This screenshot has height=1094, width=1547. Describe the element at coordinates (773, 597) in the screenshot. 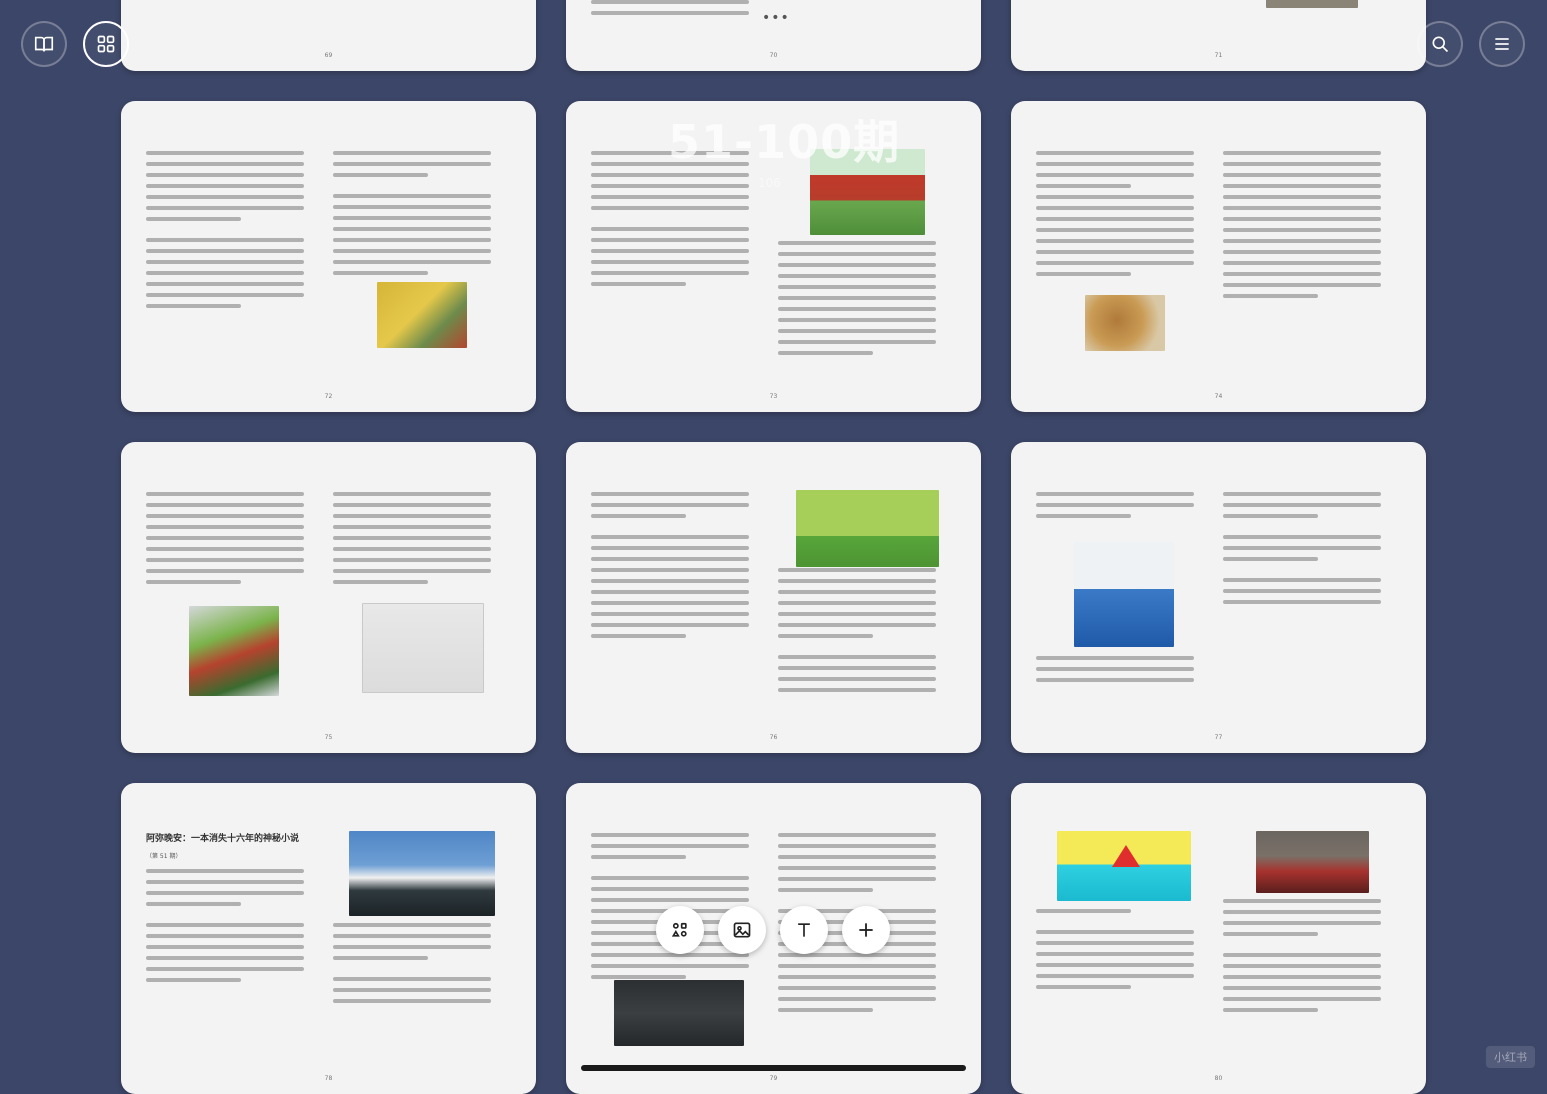

I see `page-thumbnail-76: 76` at that location.